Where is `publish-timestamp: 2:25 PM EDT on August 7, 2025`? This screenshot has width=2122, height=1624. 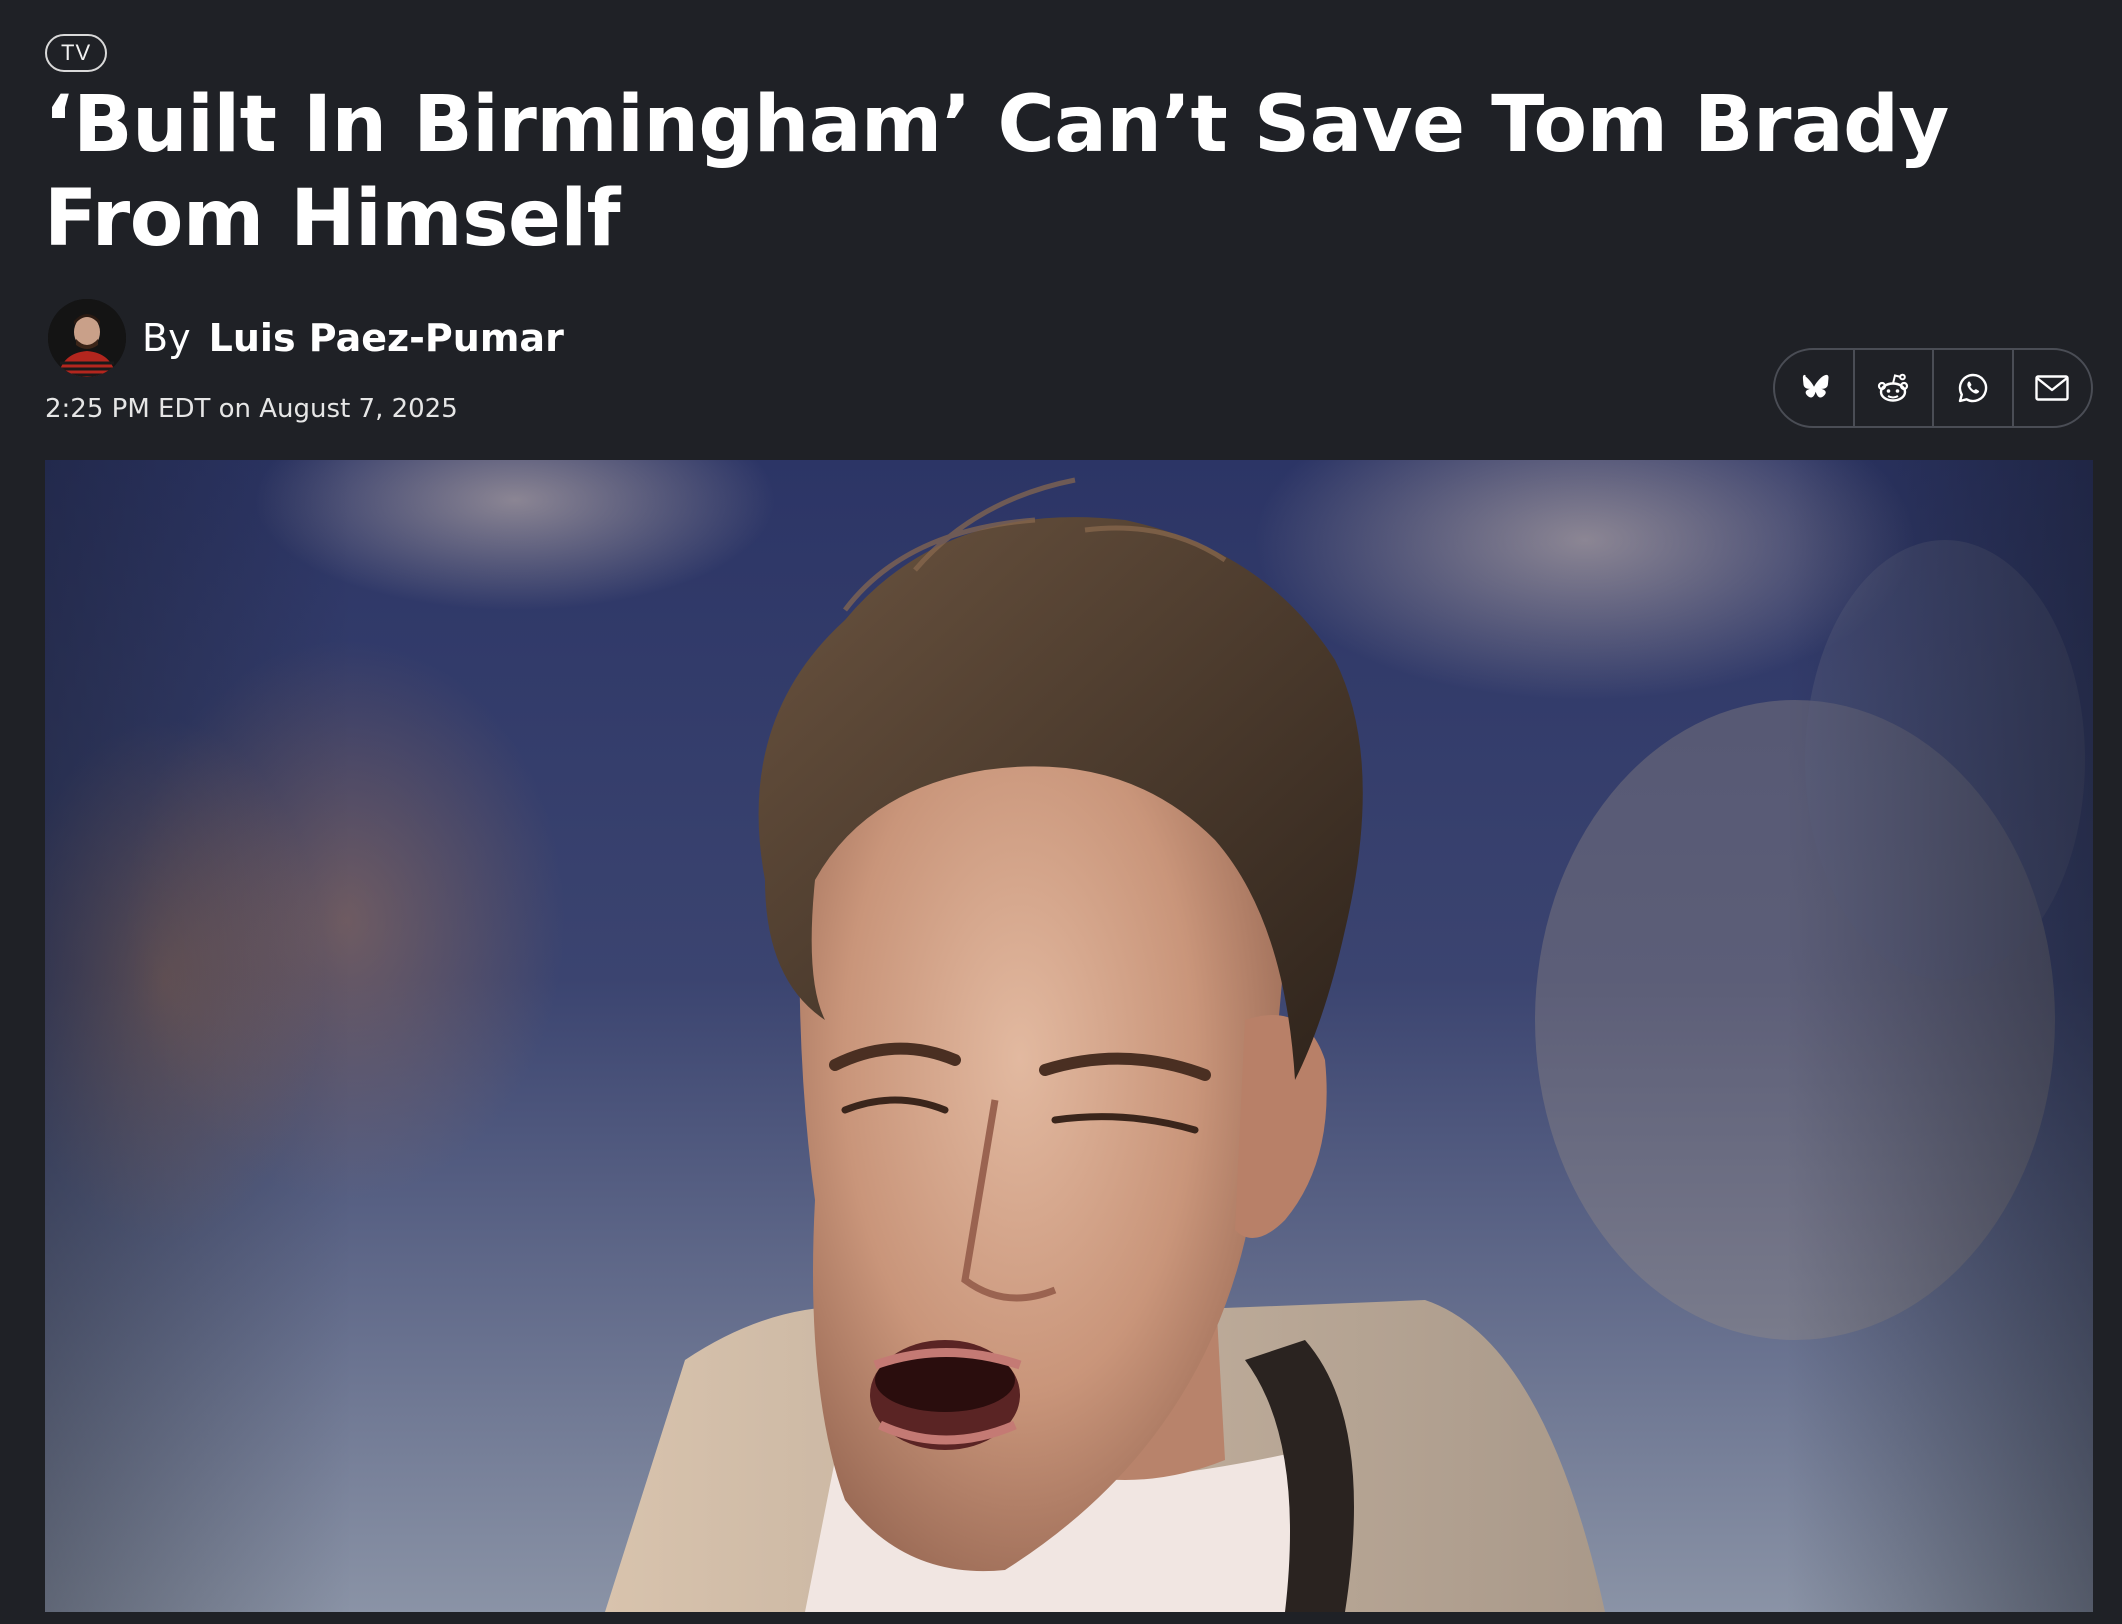 publish-timestamp: 2:25 PM EDT on August 7, 2025 is located at coordinates (251, 409).